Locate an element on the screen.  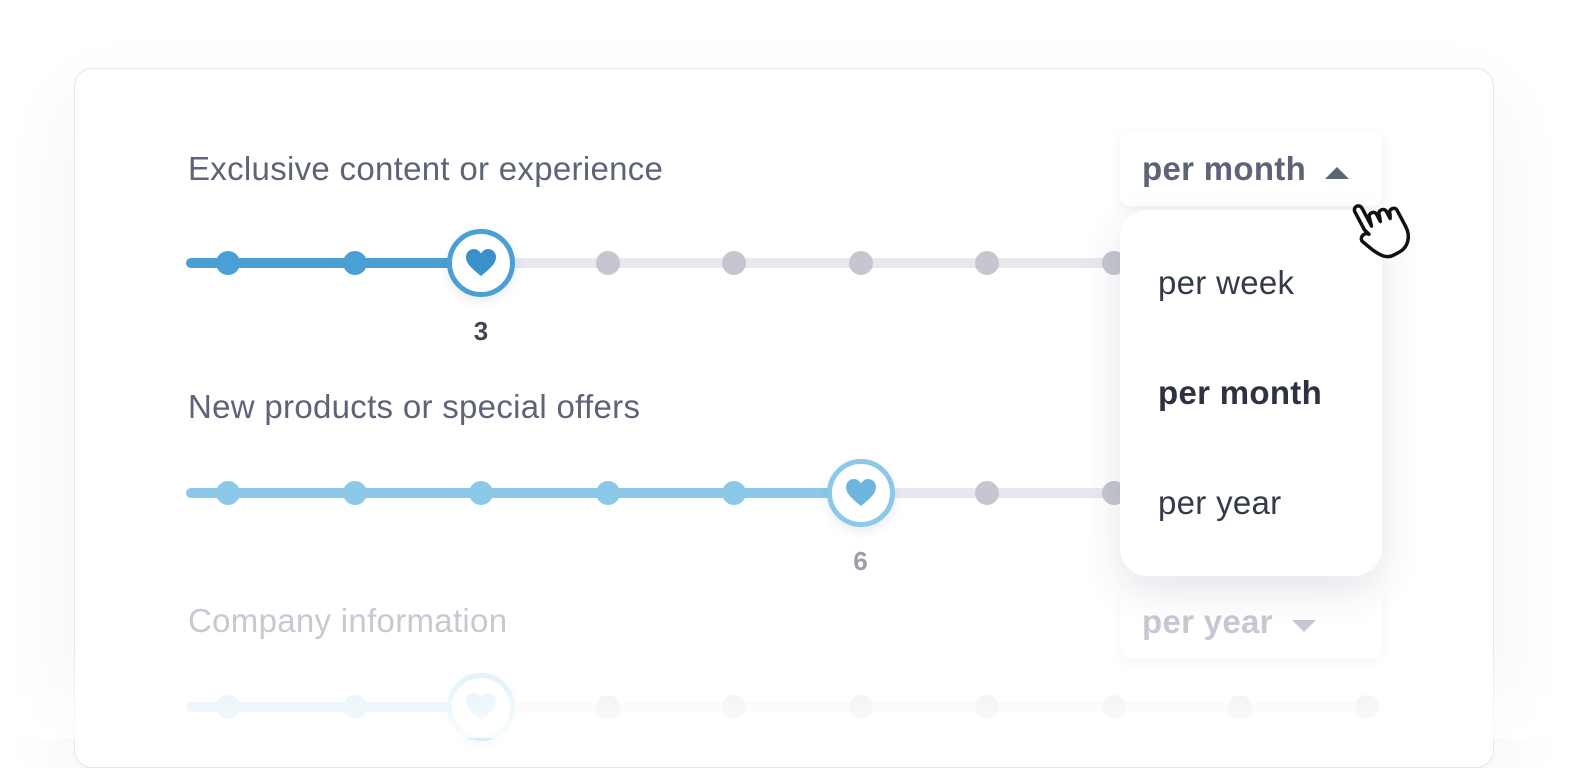
dropdown-option-per-year: per year is located at coordinates (1219, 503).